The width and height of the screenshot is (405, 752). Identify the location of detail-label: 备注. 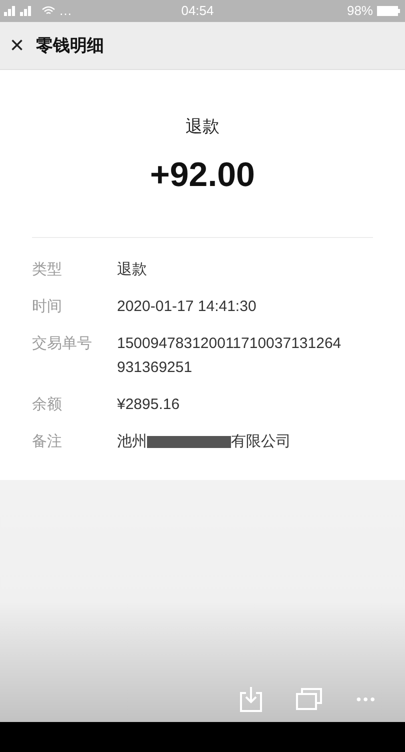
(47, 442).